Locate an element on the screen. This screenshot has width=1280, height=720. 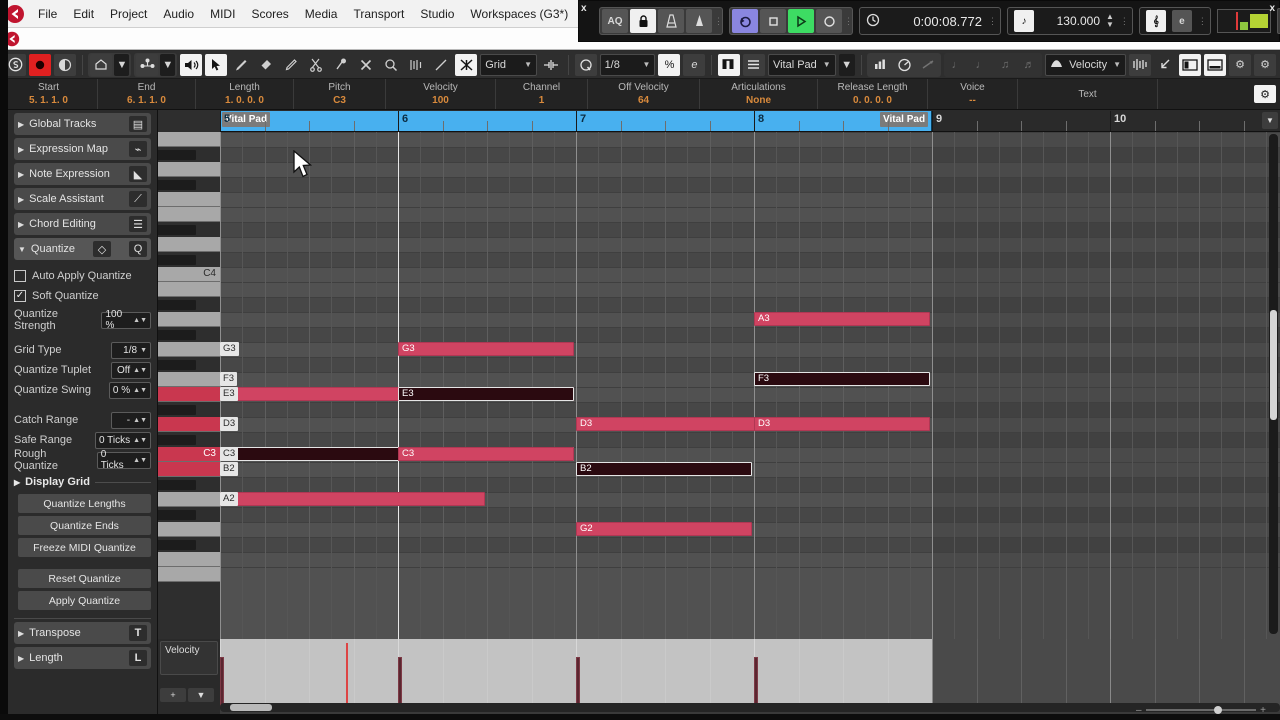
info-field-end: End 6. 1. 1. 0 is located at coordinates (147, 94).